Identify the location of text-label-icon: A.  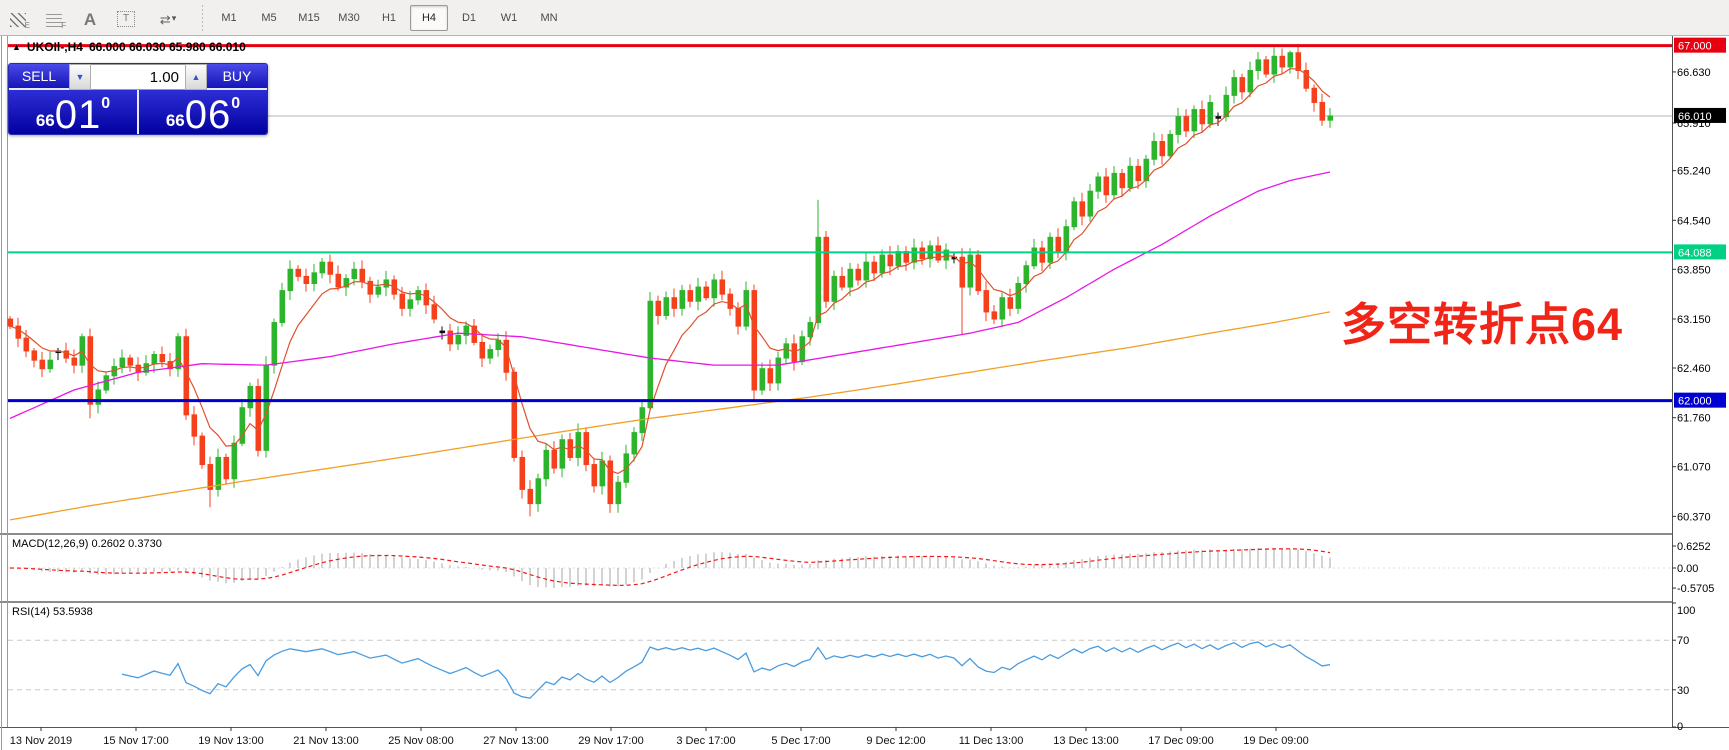
(90, 18).